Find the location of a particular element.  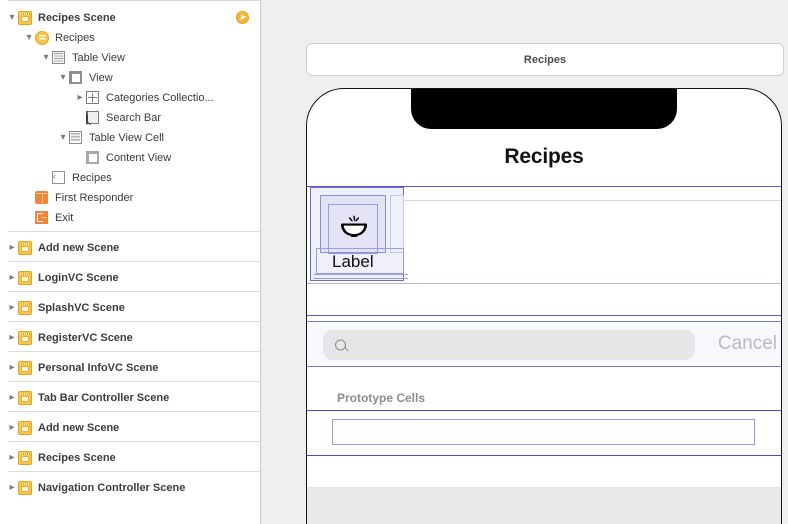

outline-item-label: Navigation Controller Scene is located at coordinates (112, 487).